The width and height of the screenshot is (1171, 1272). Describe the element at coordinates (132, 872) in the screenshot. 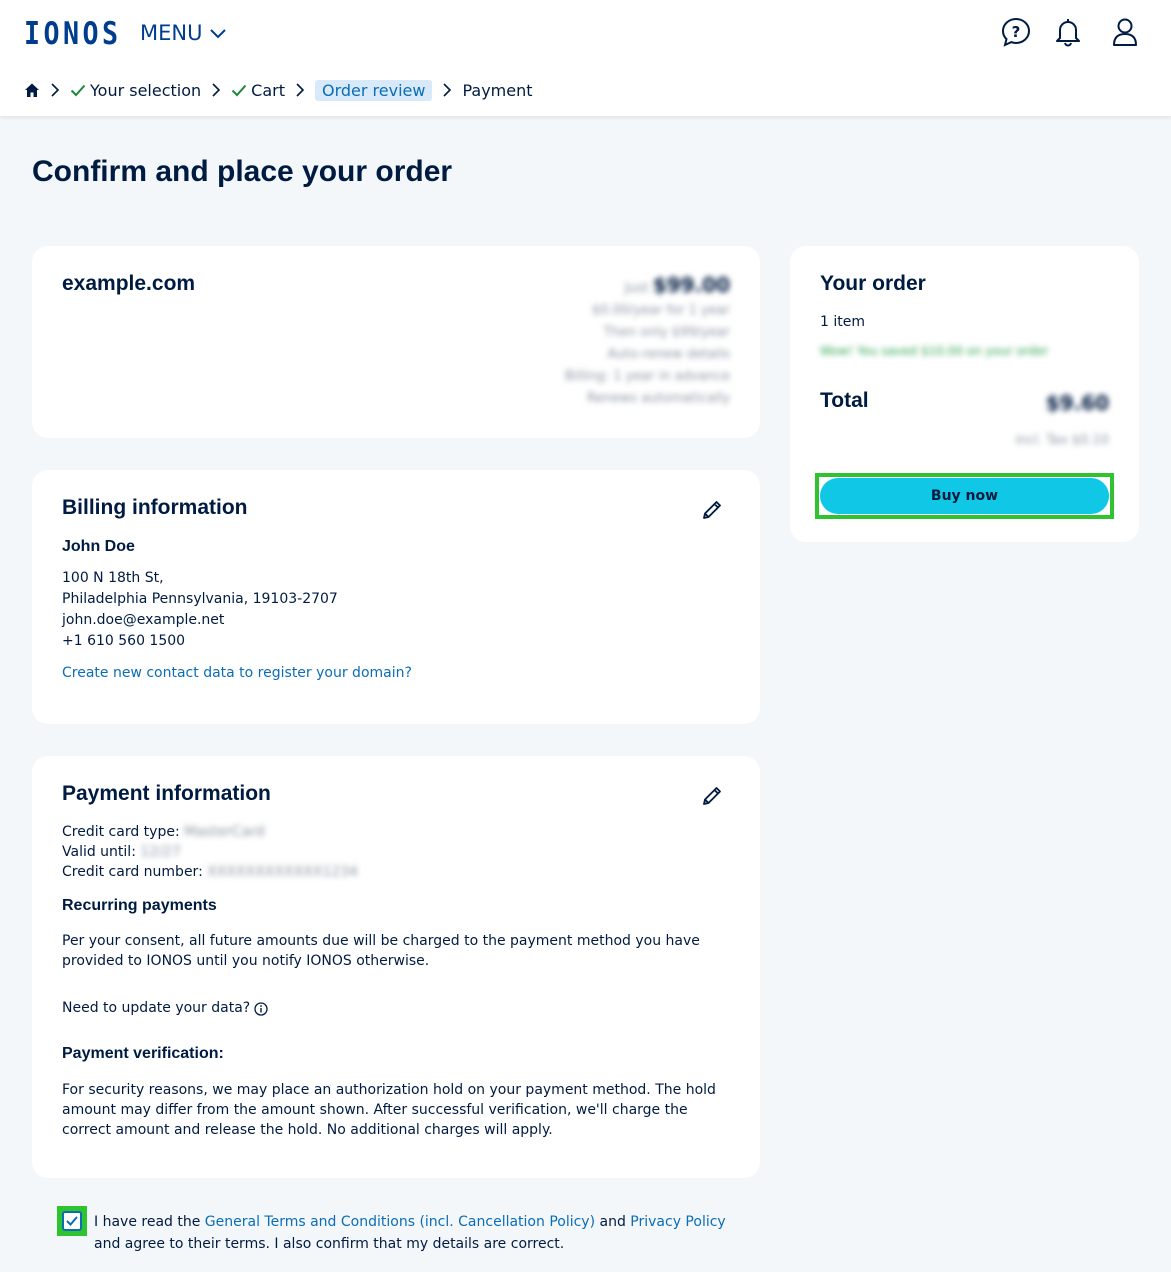

I see `card-number-label: Credit card number:` at that location.